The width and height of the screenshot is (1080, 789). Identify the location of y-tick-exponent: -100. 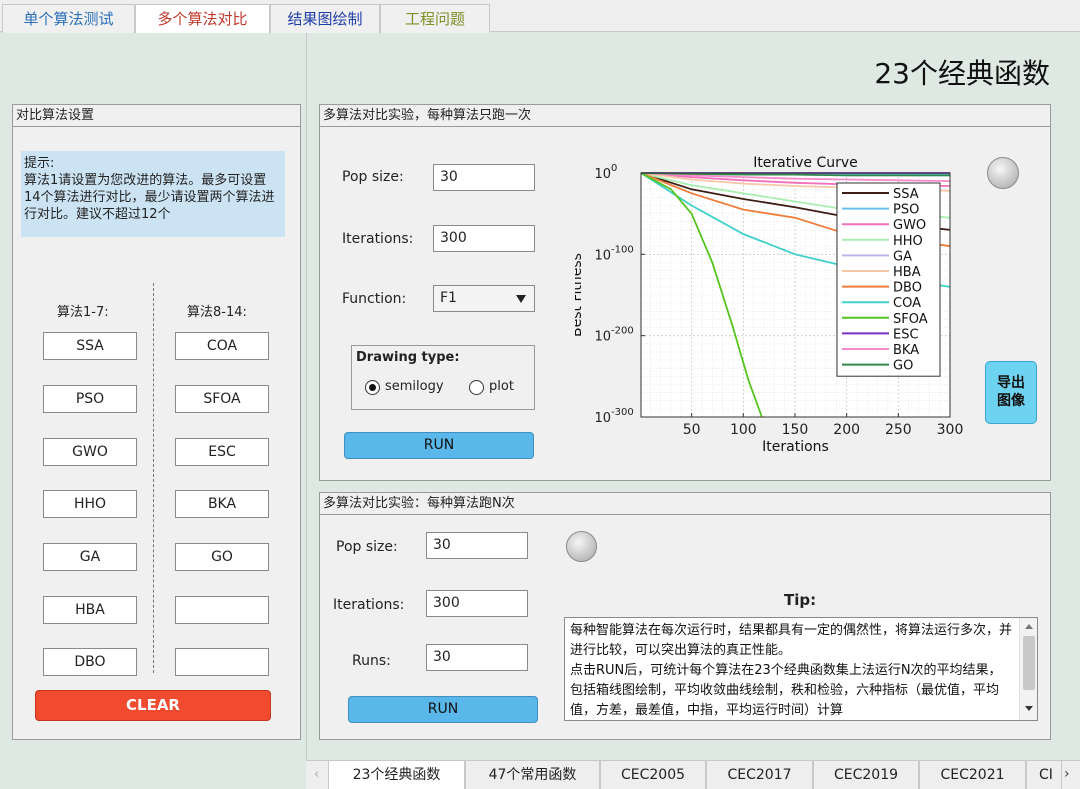
(622, 249).